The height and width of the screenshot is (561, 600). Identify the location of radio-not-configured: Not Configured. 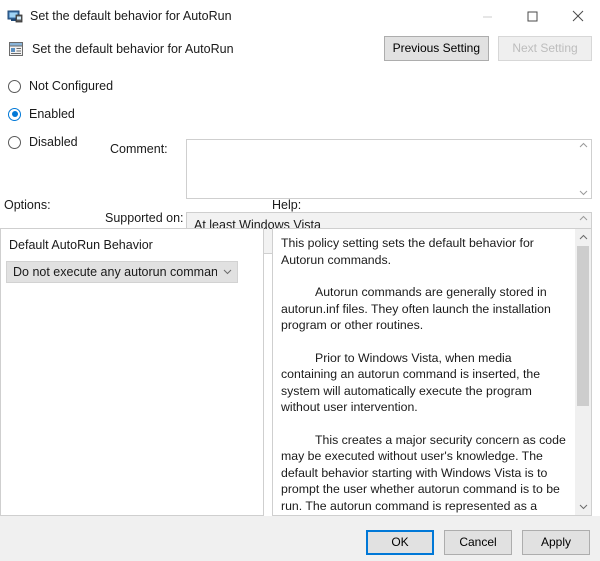
(93, 86).